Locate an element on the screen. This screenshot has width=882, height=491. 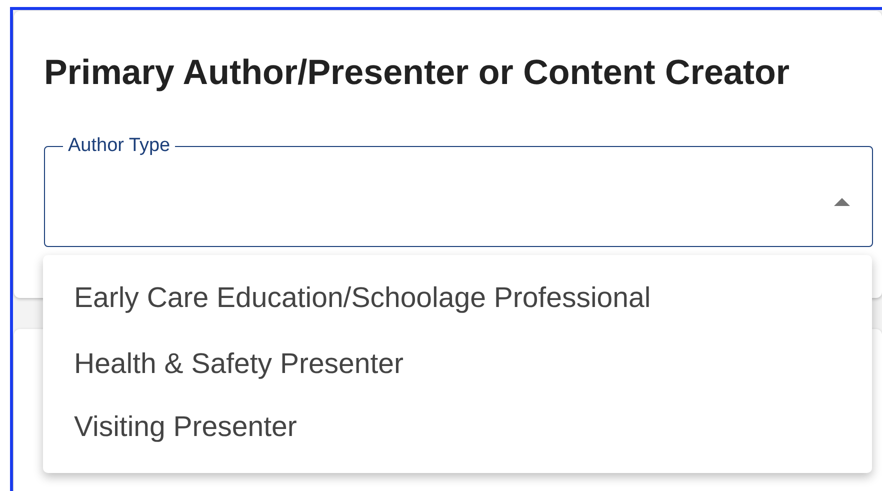
menu-option: Early Care Education/Schoolage Professional is located at coordinates (457, 300).